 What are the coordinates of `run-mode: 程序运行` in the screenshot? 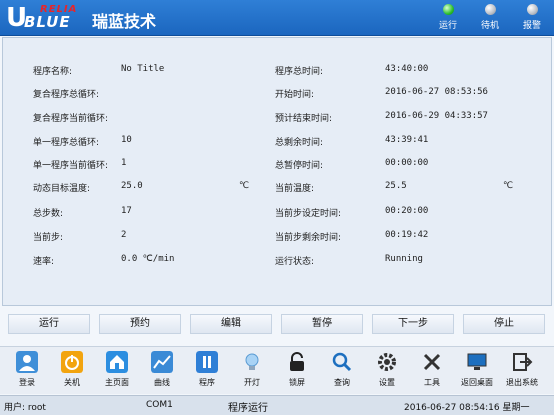 It's located at (248, 408).